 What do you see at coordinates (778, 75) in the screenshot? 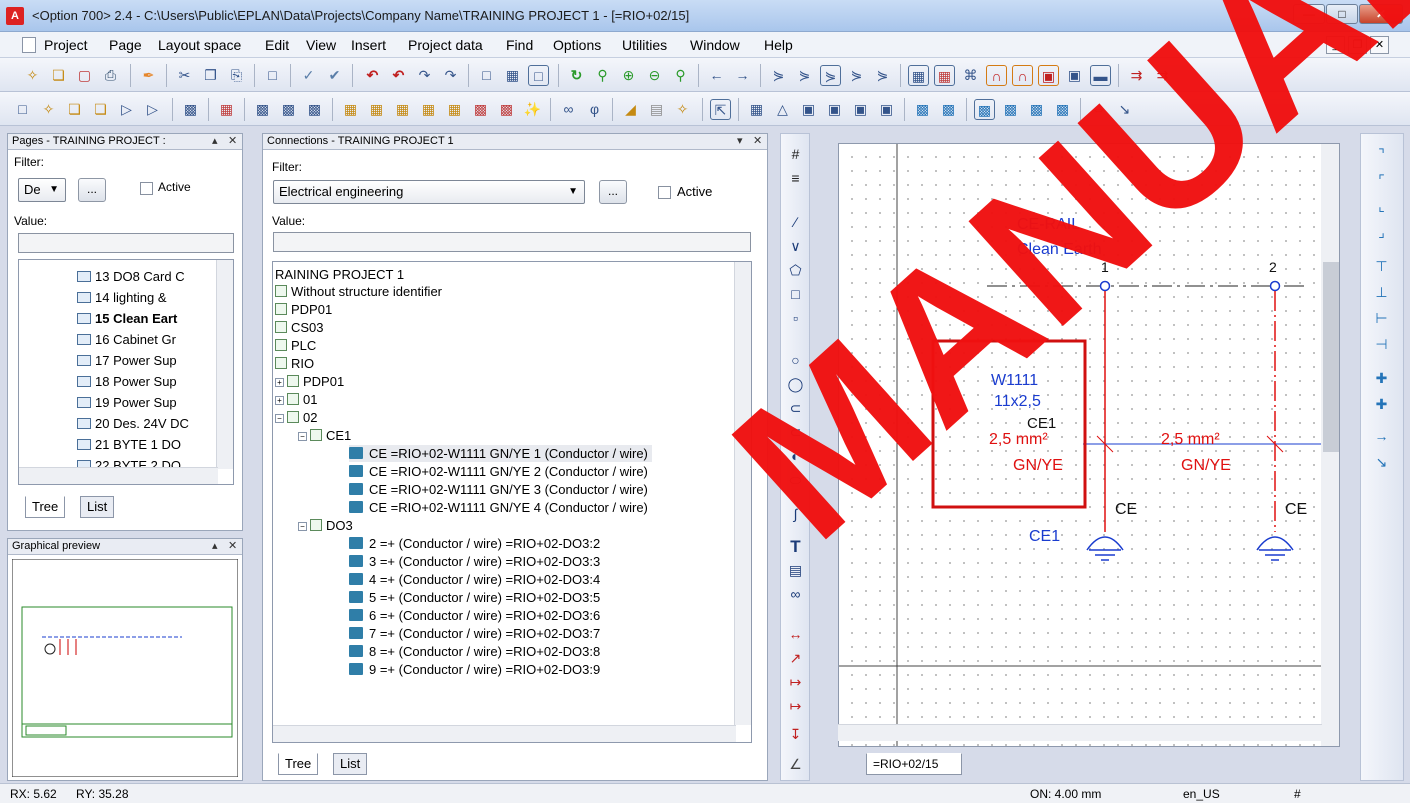
I see `connection-a-icon: ⋟` at bounding box center [778, 75].